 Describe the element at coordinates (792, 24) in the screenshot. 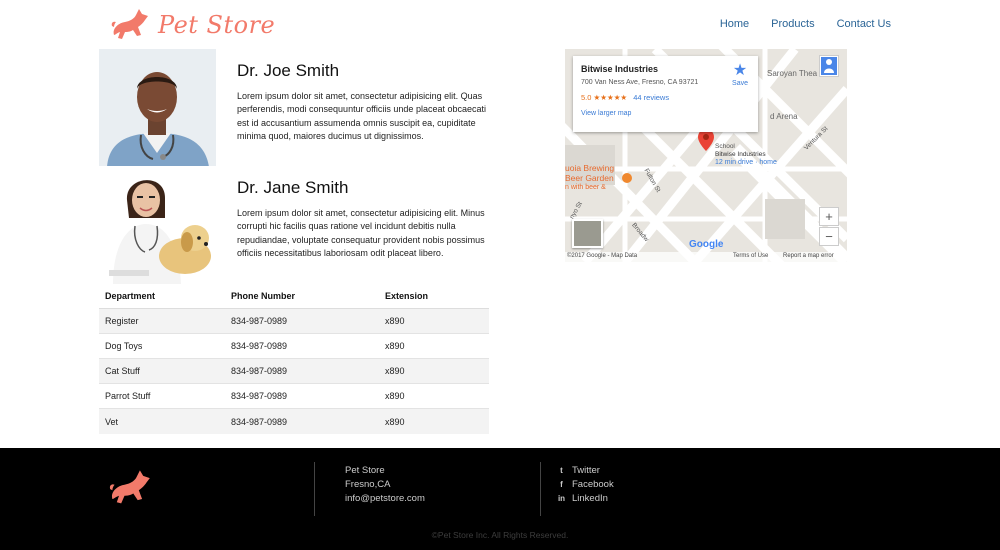

I see `nav-products: Products` at that location.